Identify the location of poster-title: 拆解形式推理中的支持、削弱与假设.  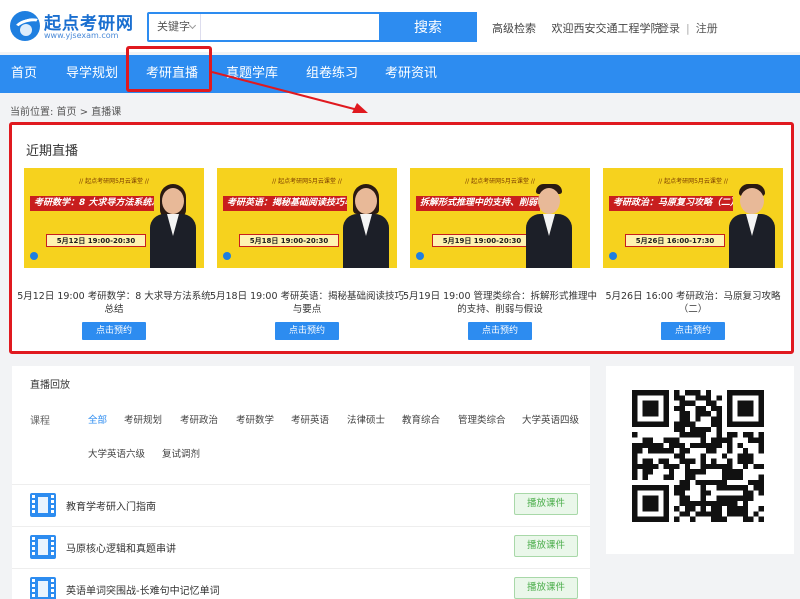
(478, 203).